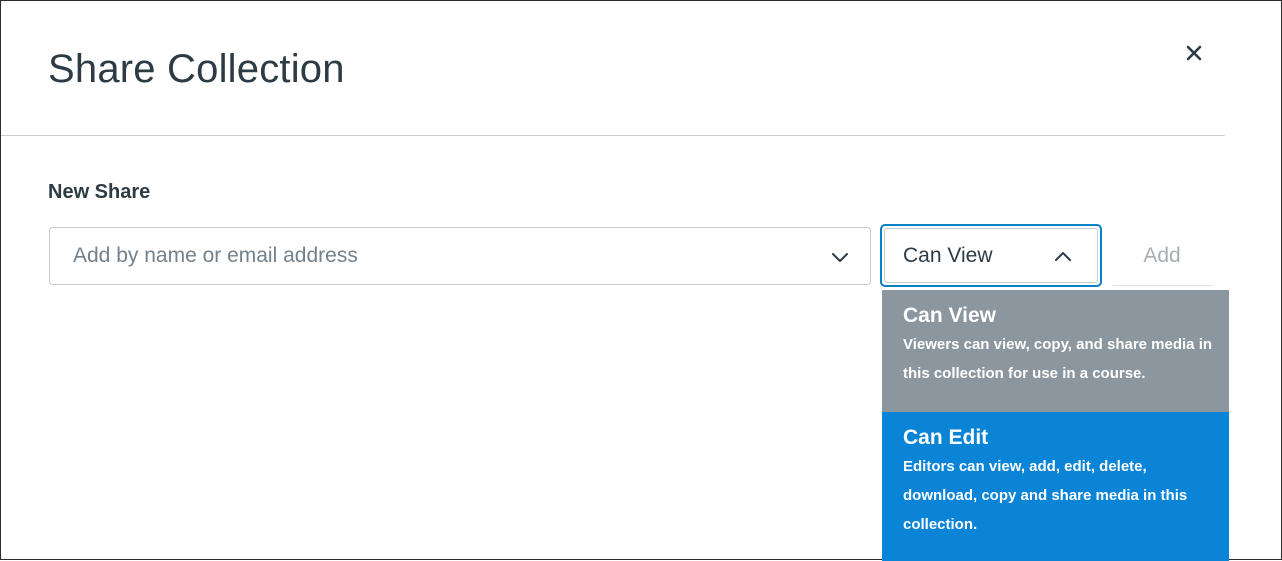 This screenshot has height=561, width=1282. Describe the element at coordinates (99, 192) in the screenshot. I see `new-share-label: New Share` at that location.